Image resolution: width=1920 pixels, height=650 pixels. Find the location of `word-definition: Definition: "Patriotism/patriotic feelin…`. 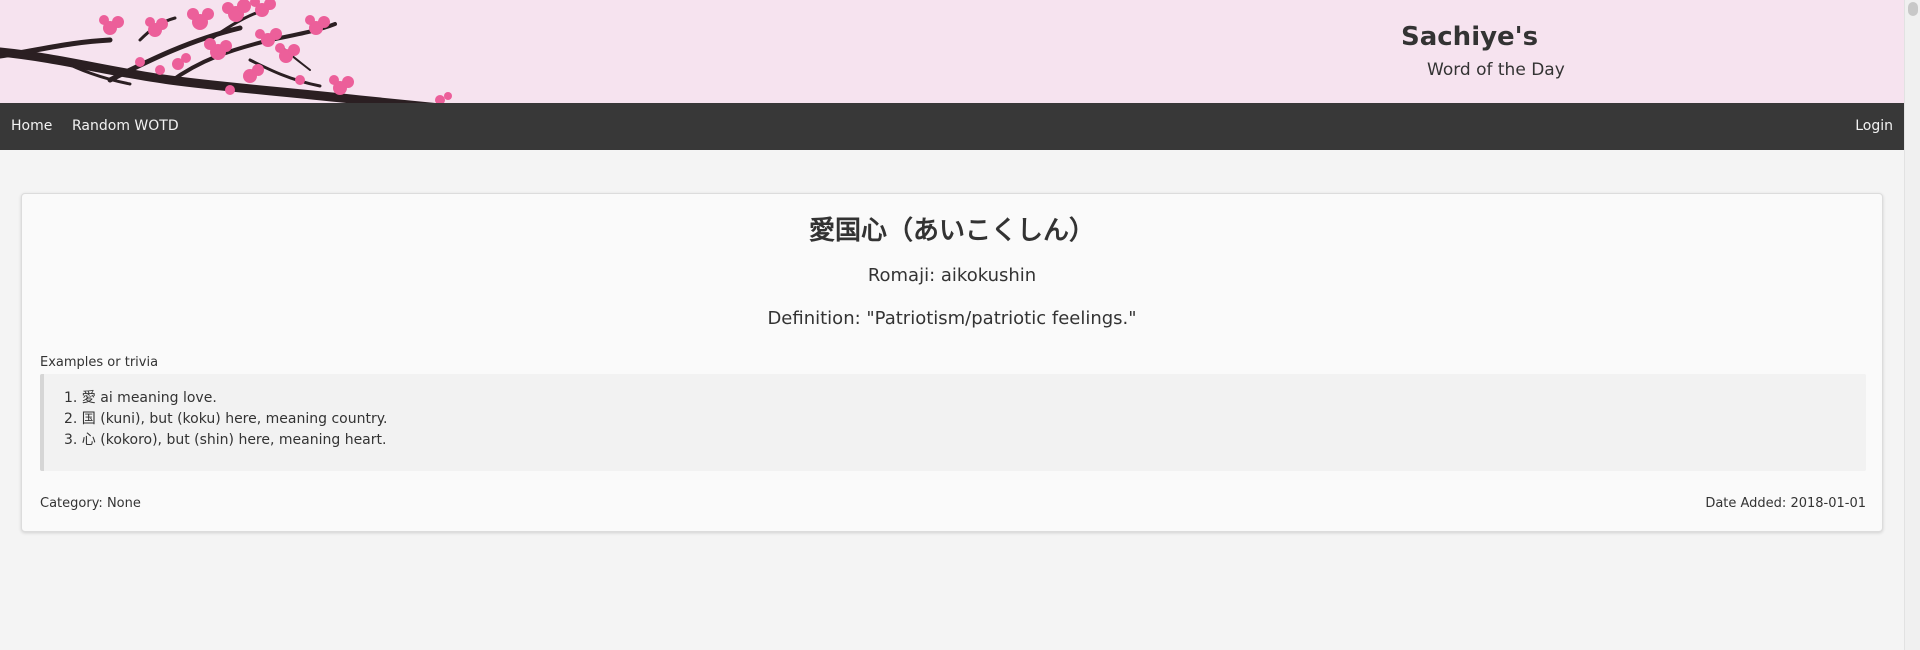

word-definition: Definition: "Patriotism/patriotic feelin… is located at coordinates (952, 318).